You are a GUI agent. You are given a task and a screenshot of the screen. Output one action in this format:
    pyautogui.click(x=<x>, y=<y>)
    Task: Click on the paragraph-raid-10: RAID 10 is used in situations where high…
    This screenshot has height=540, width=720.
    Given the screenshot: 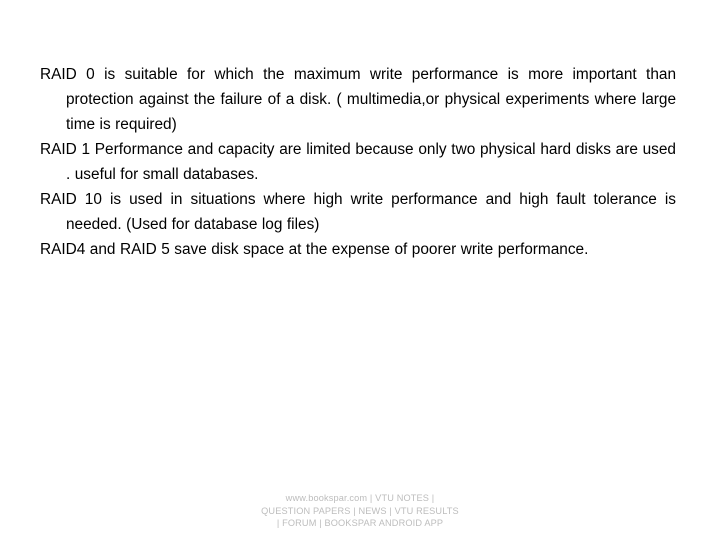 What is the action you would take?
    pyautogui.click(x=358, y=212)
    